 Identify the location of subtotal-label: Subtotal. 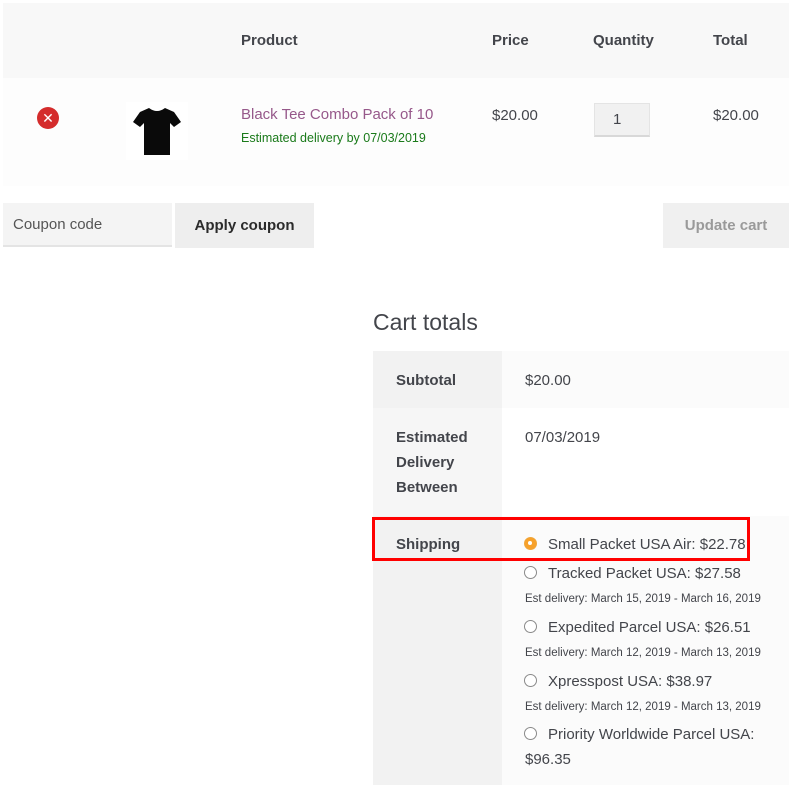
(426, 380).